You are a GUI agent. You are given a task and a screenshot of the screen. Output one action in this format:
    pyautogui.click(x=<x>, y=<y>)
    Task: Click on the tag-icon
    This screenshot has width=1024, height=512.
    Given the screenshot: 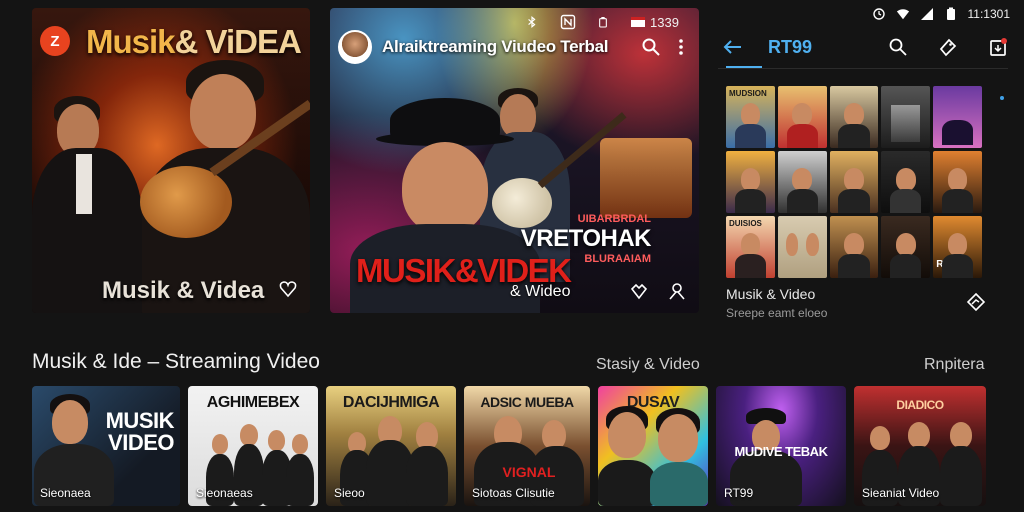 What is the action you would take?
    pyautogui.click(x=948, y=47)
    